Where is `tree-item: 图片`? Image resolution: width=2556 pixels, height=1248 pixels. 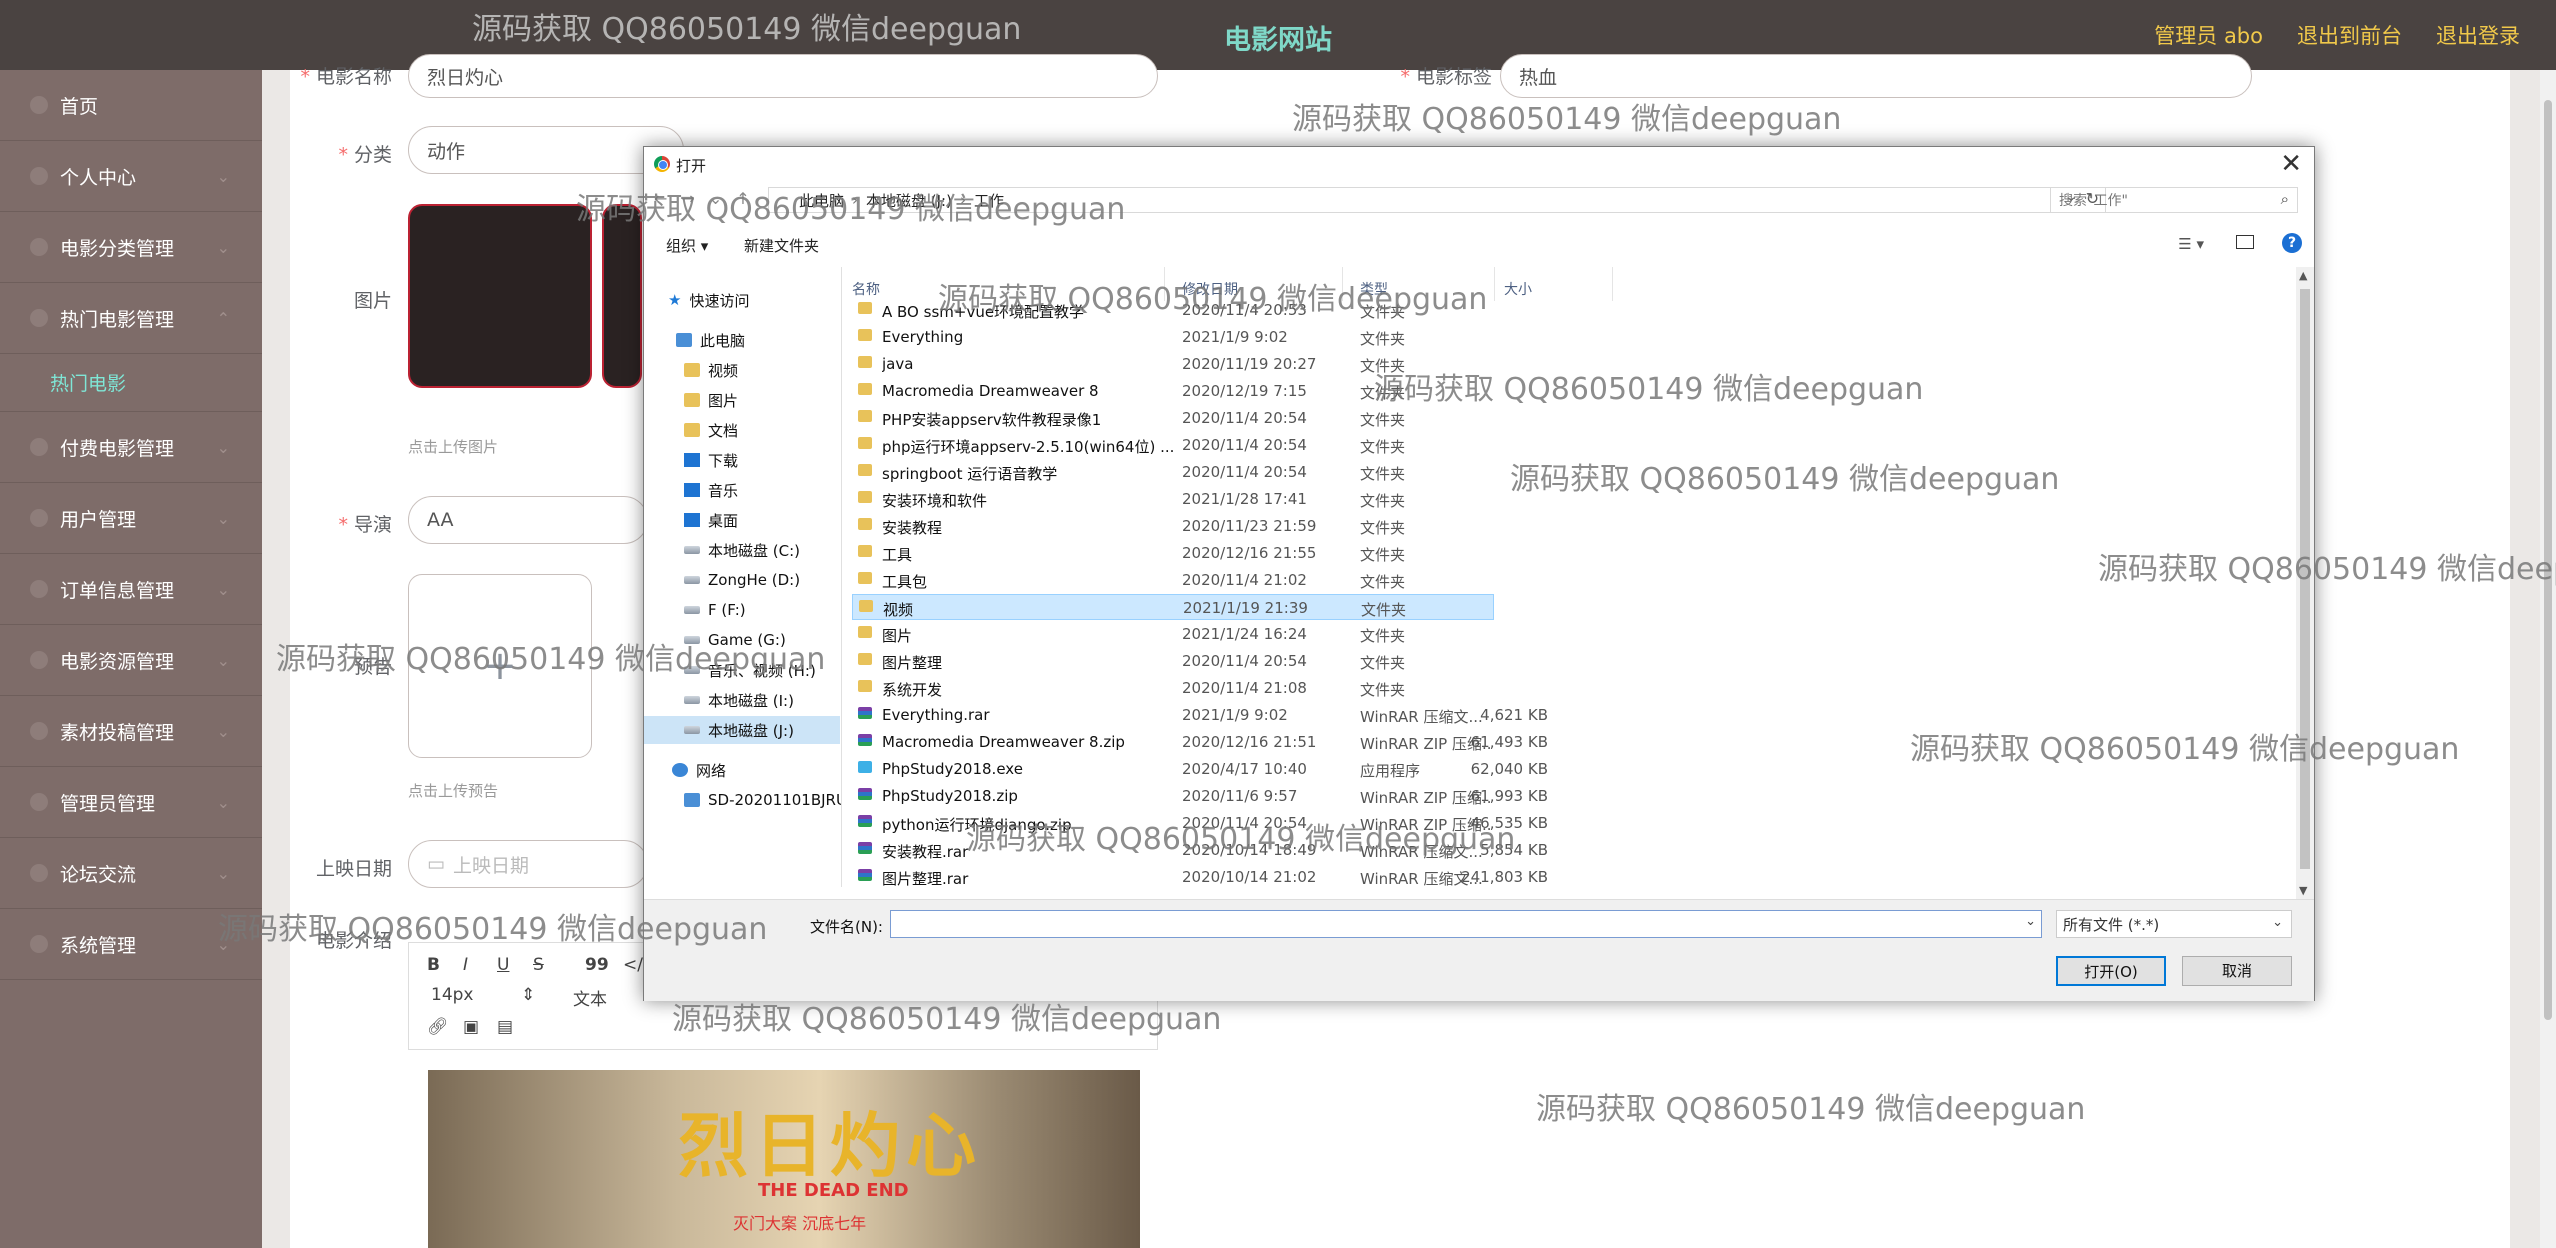 tree-item: 图片 is located at coordinates (711, 400).